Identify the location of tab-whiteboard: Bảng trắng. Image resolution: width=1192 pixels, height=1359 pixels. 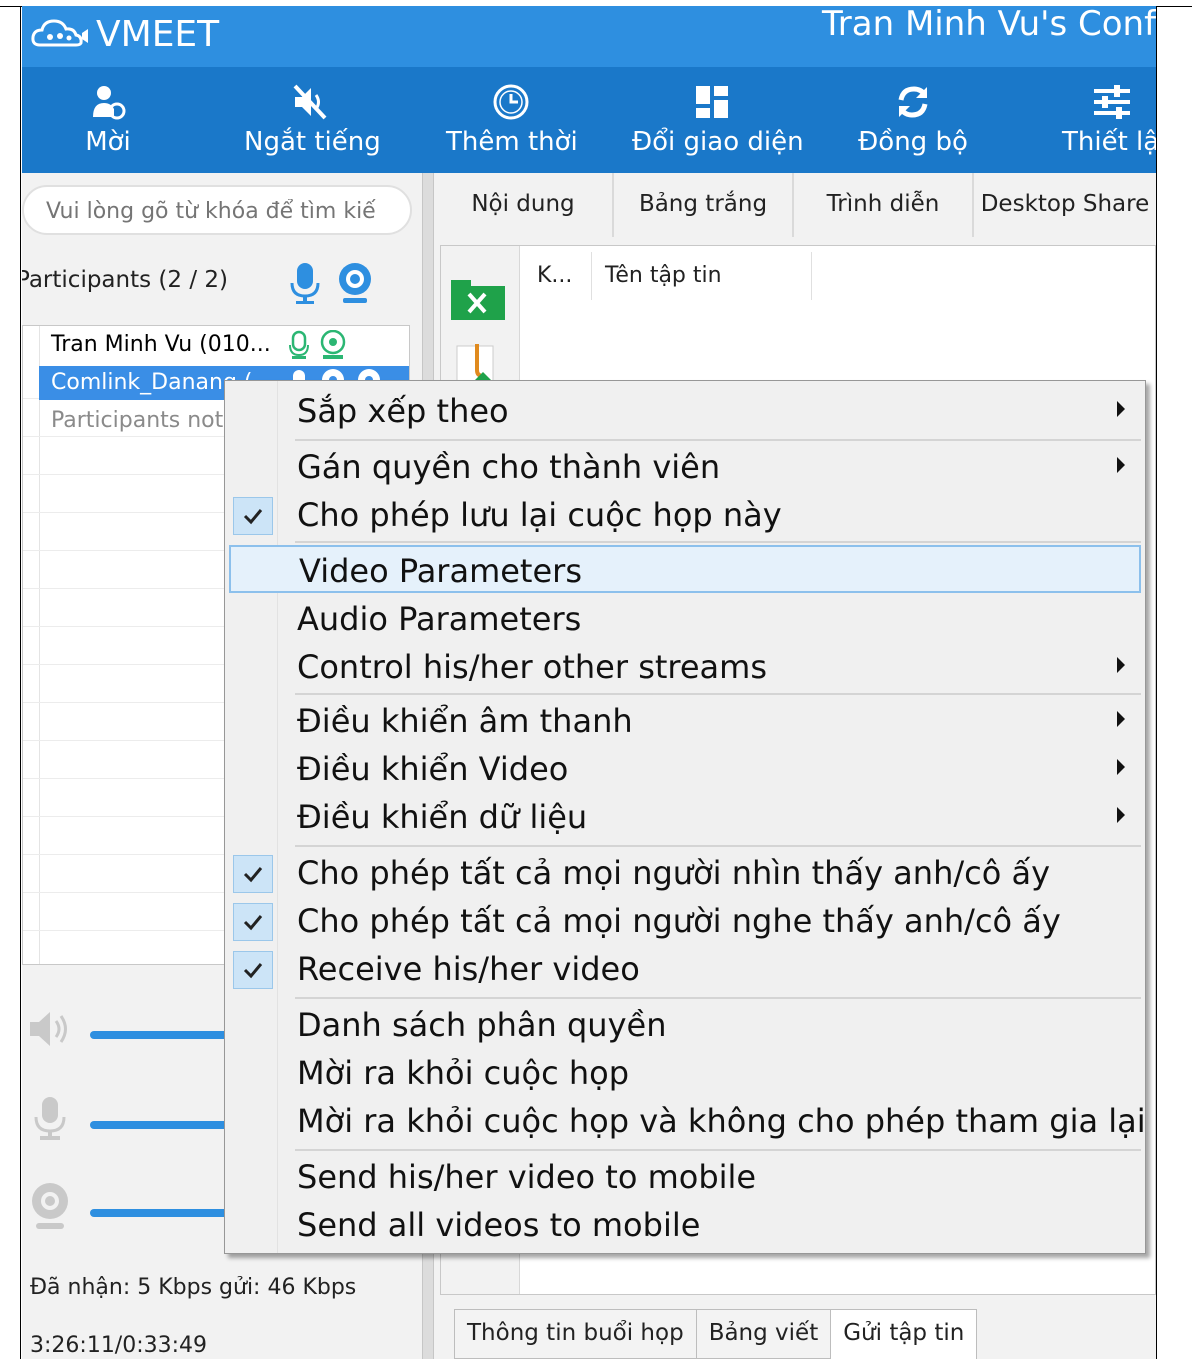
(704, 205).